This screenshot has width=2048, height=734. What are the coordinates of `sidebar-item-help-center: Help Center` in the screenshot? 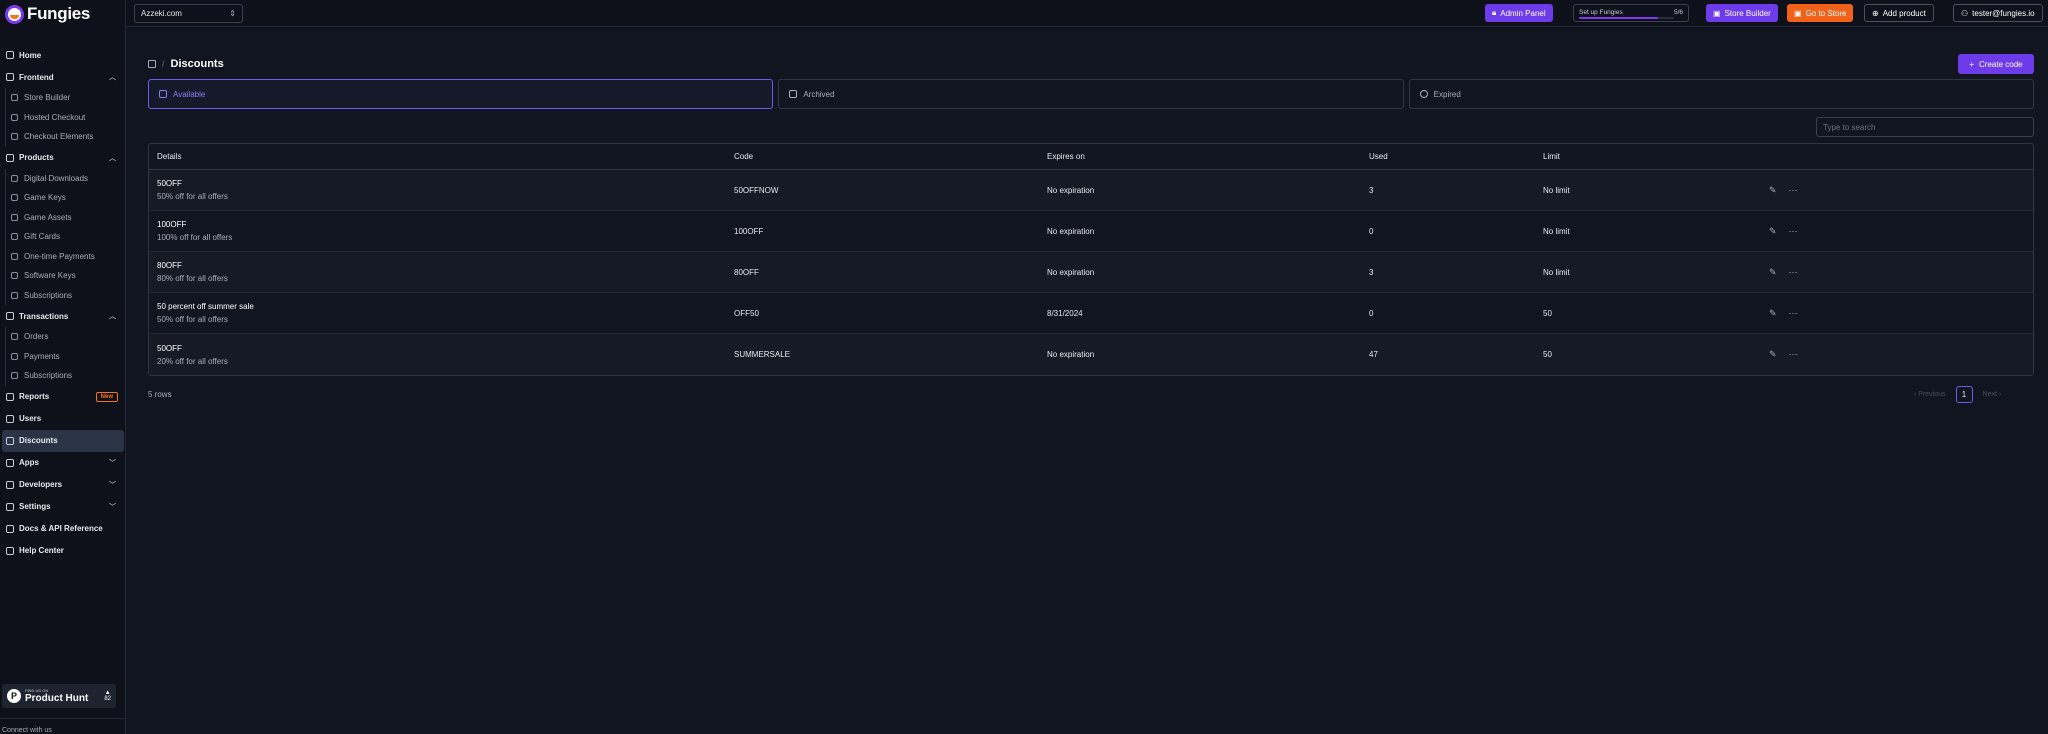 It's located at (63, 551).